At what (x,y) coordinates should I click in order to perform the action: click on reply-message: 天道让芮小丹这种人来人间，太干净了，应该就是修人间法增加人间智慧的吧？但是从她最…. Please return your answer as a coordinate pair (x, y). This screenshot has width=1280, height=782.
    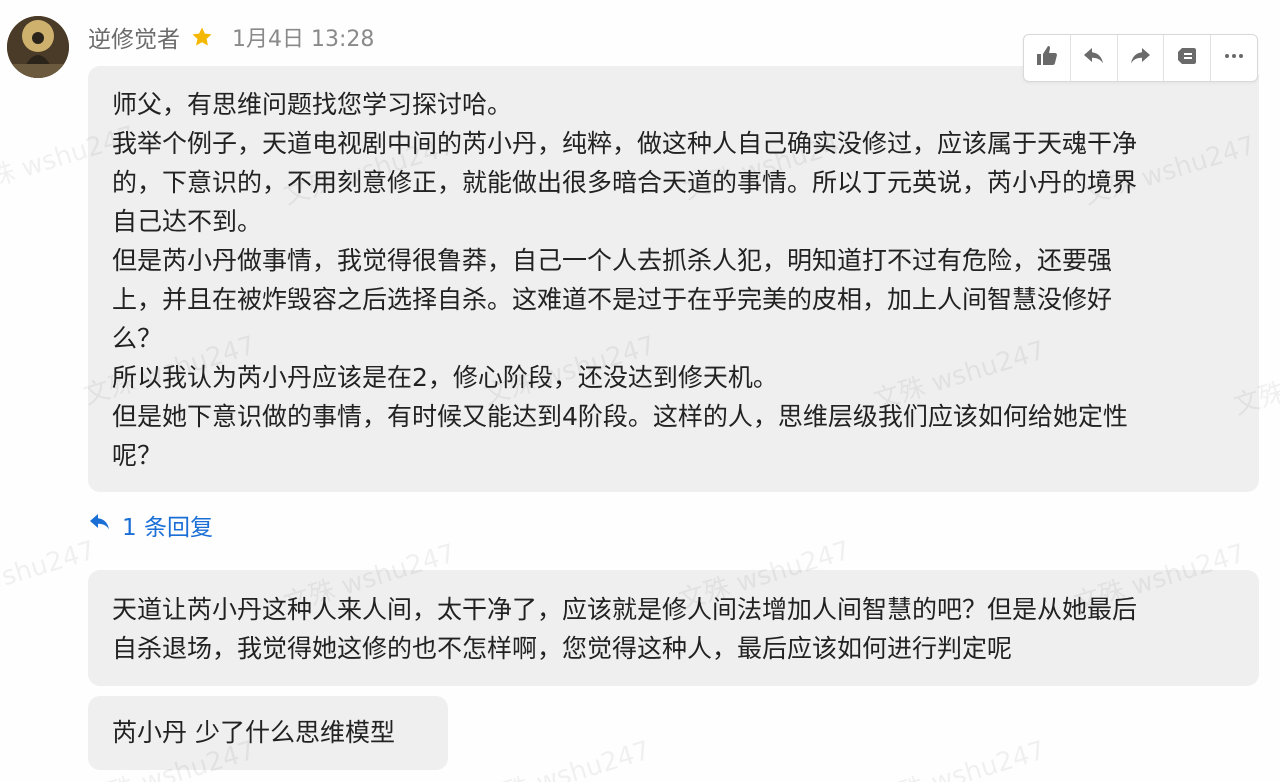
    Looking at the image, I should click on (673, 628).